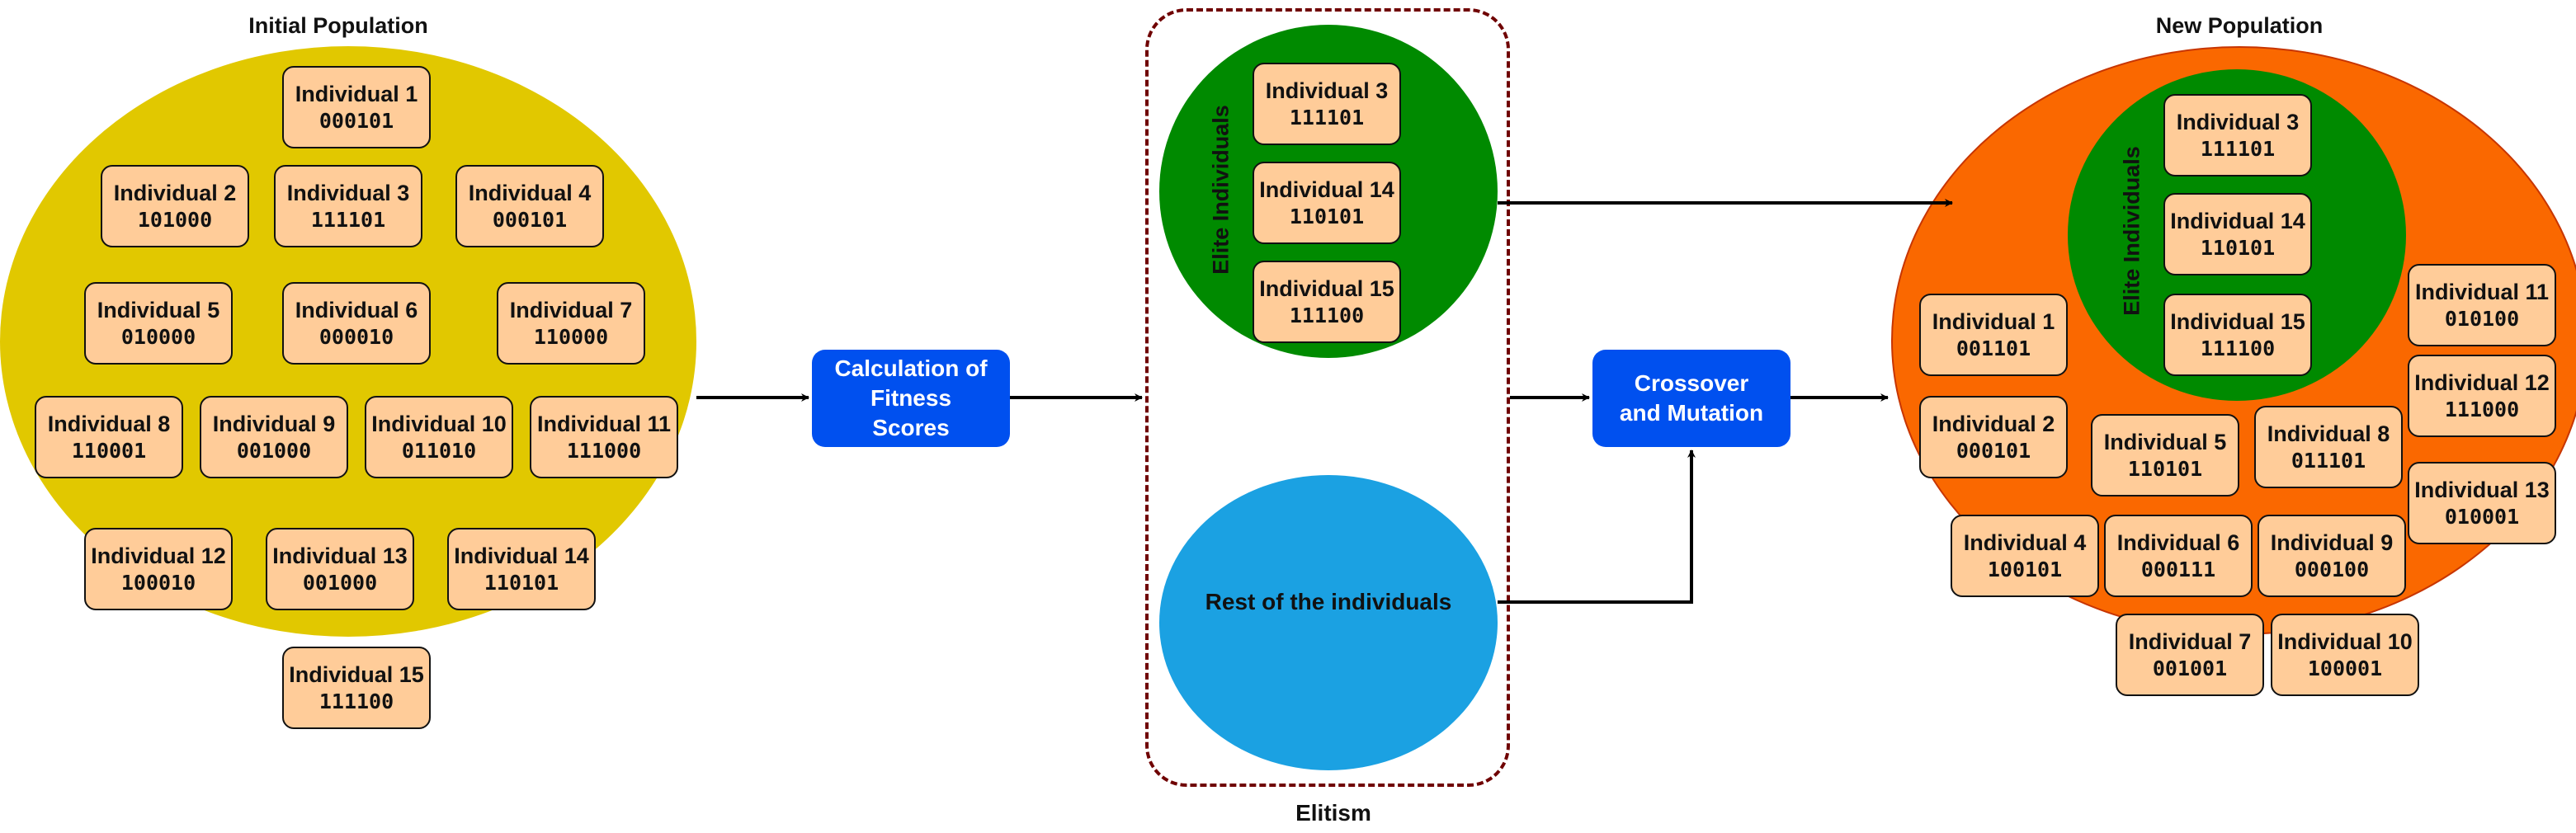 Image resolution: width=2576 pixels, height=833 pixels. What do you see at coordinates (1597, 526) in the screenshot?
I see `arrow-rest-to-crossover` at bounding box center [1597, 526].